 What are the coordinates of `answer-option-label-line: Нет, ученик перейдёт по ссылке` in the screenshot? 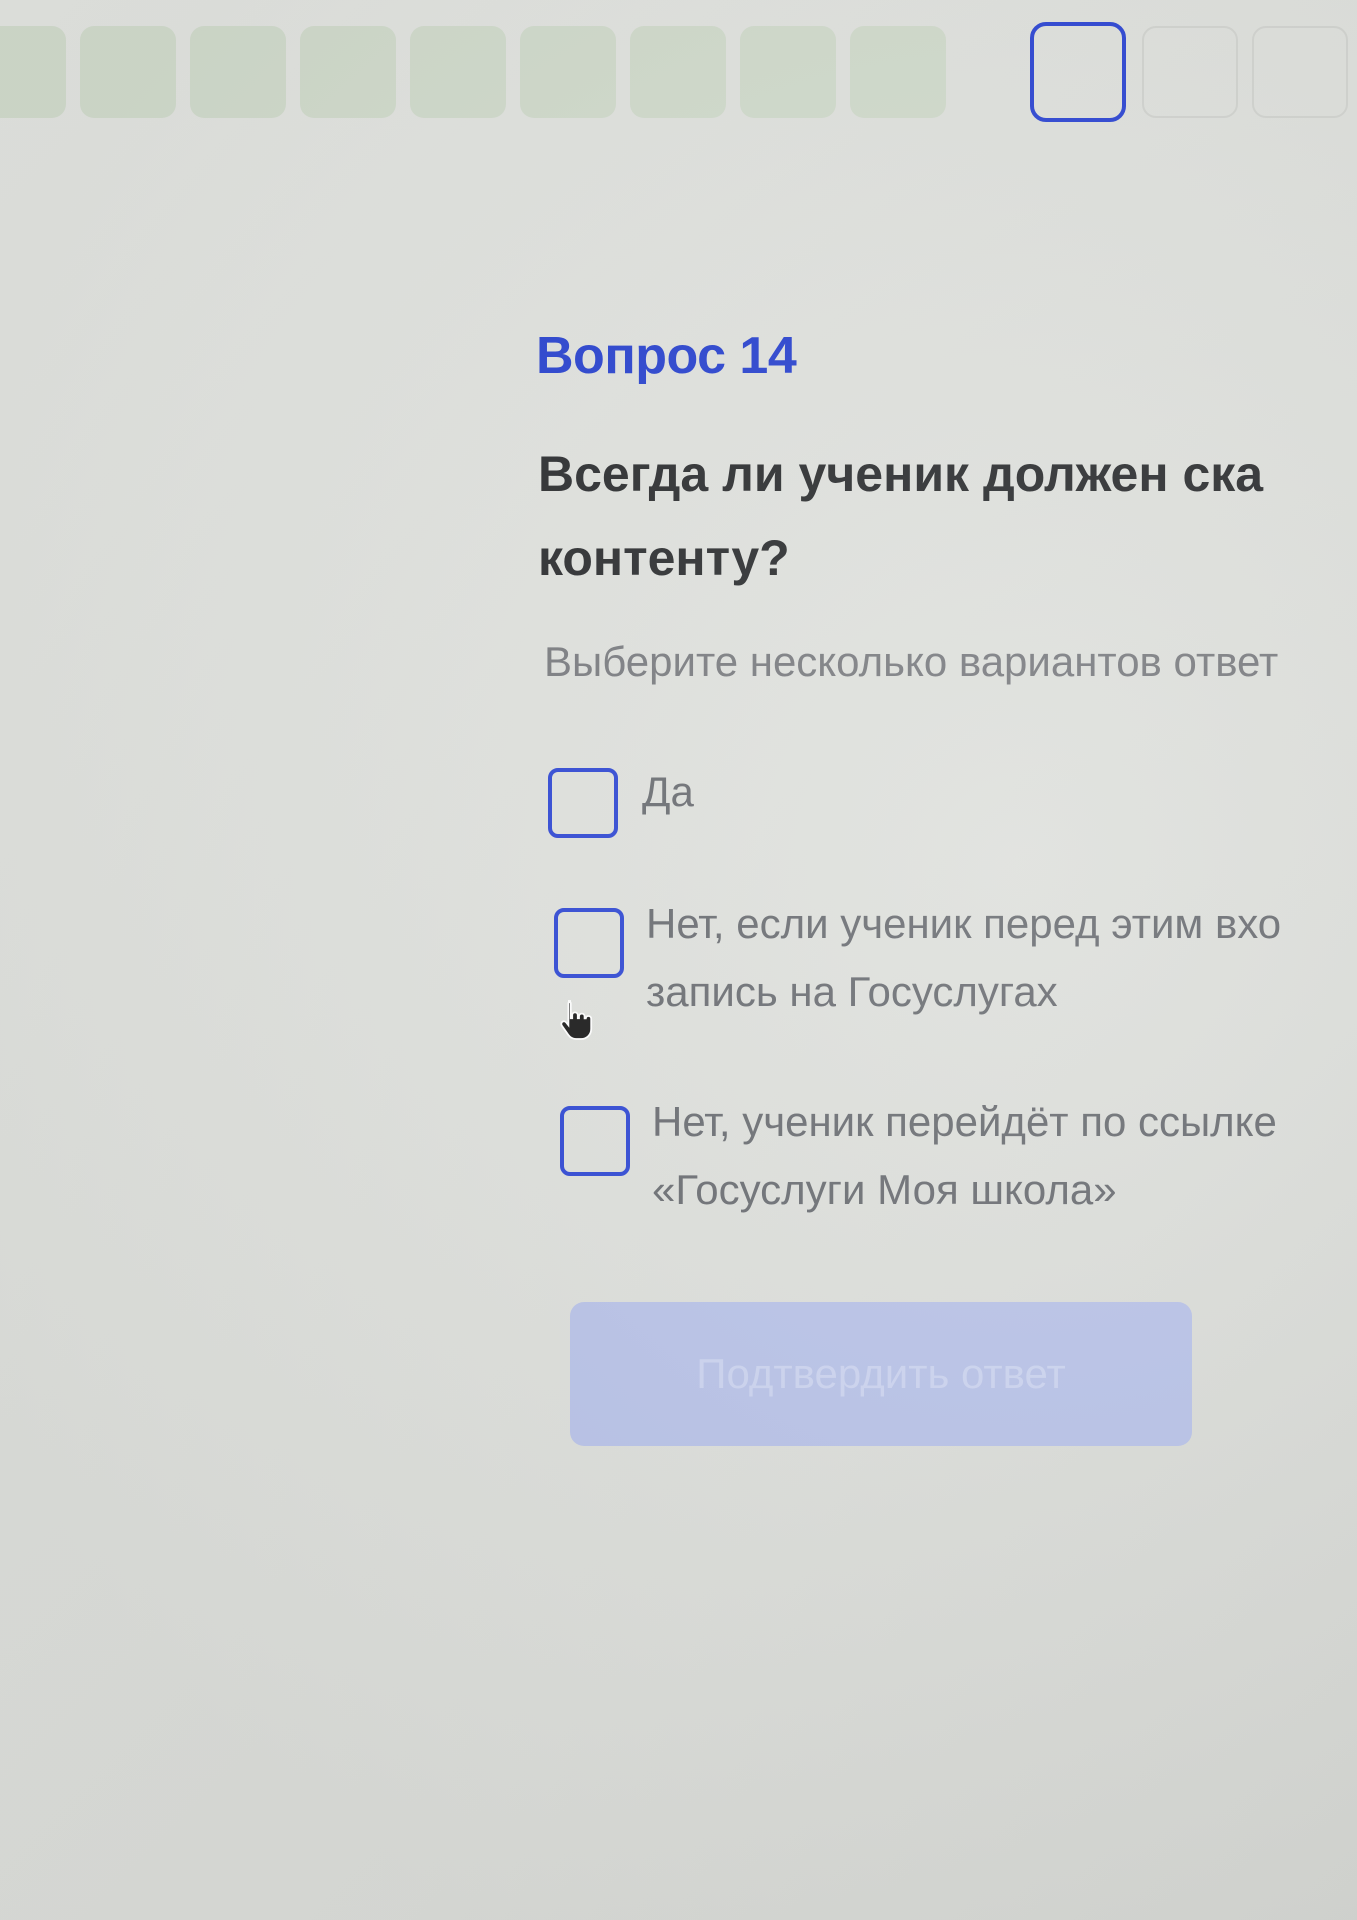 It's located at (964, 1121).